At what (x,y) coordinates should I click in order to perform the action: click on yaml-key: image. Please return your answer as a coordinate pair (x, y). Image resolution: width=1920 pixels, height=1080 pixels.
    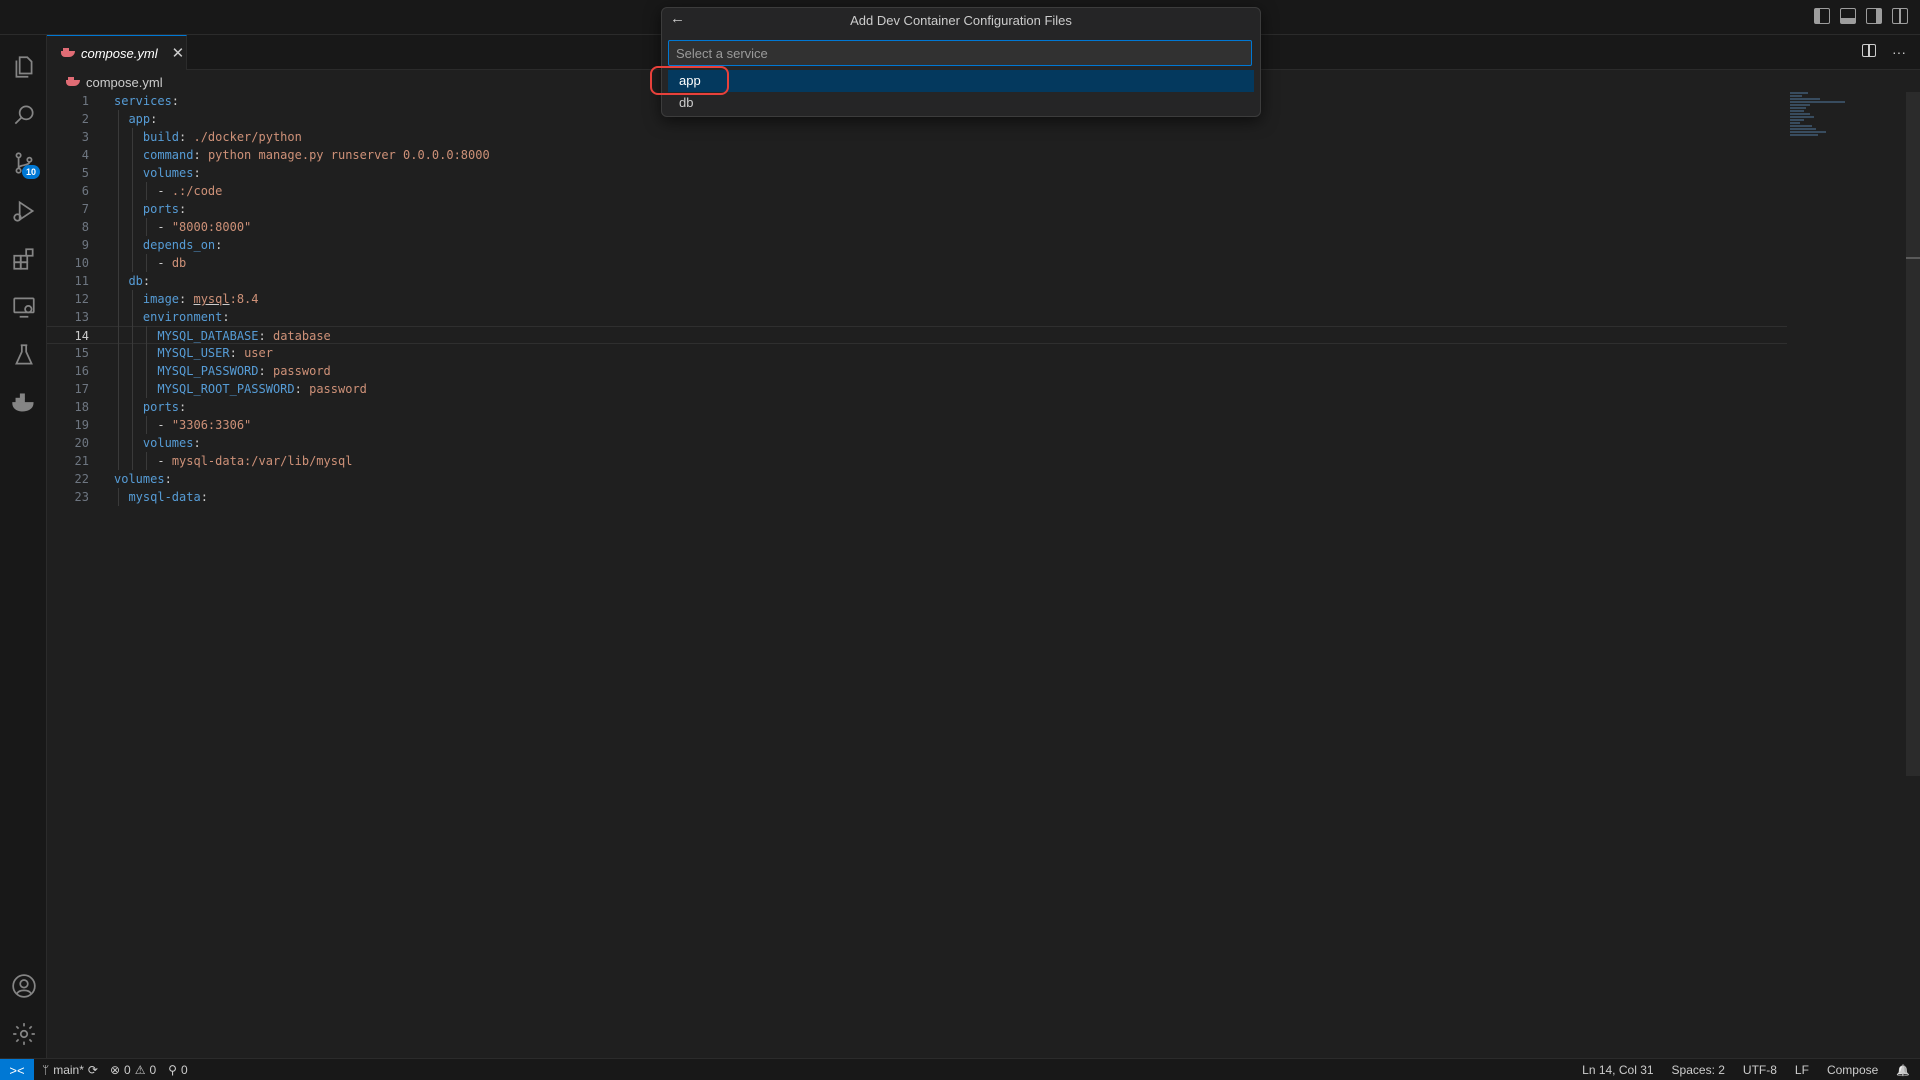
    Looking at the image, I should click on (161, 299).